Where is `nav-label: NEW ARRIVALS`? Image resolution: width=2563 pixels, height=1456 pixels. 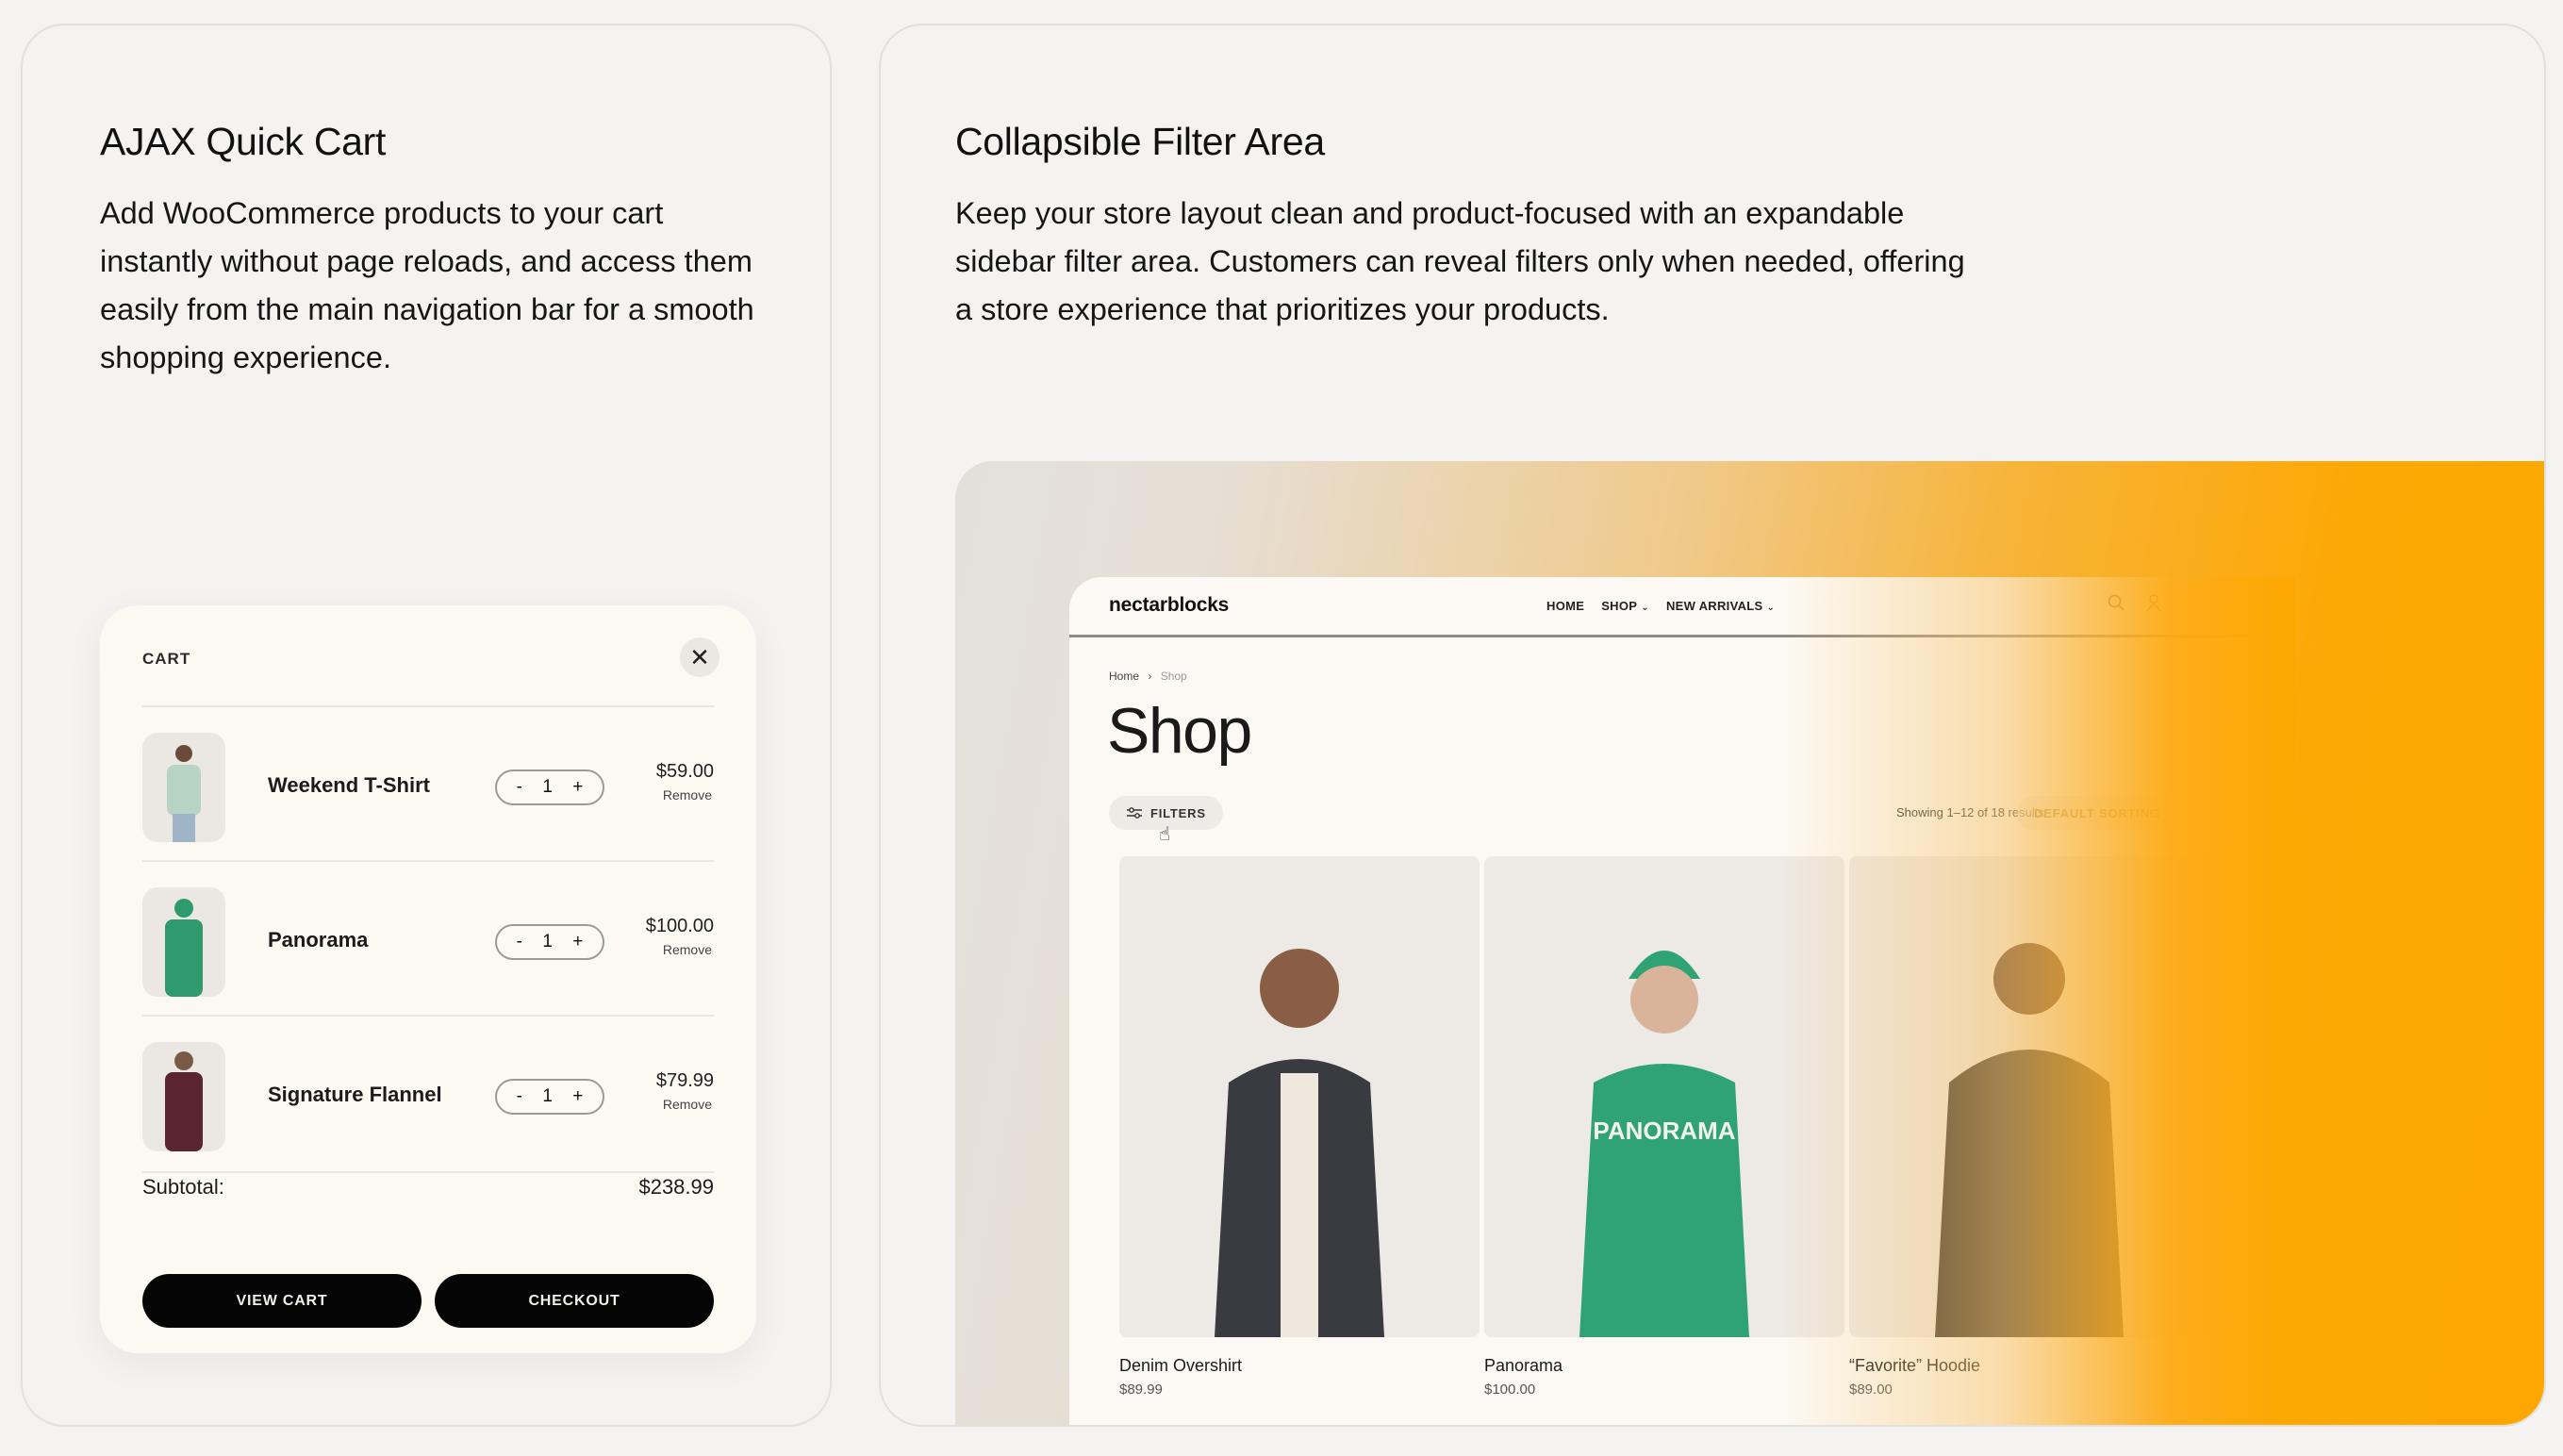
nav-label: NEW ARRIVALS is located at coordinates (1714, 606).